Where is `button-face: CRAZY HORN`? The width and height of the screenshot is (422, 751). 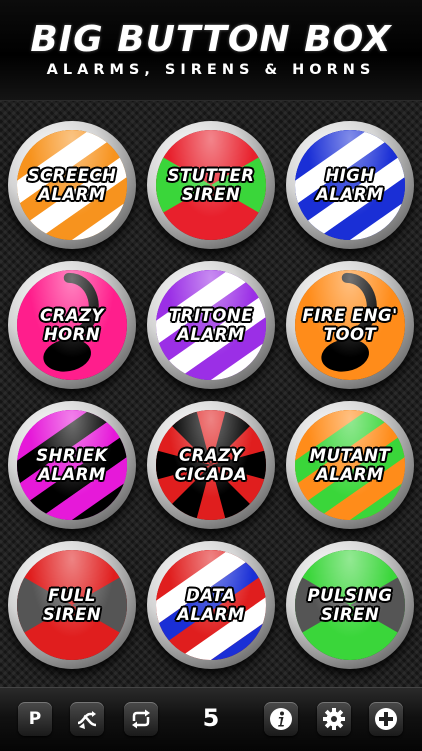 button-face: CRAZY HORN is located at coordinates (72, 325).